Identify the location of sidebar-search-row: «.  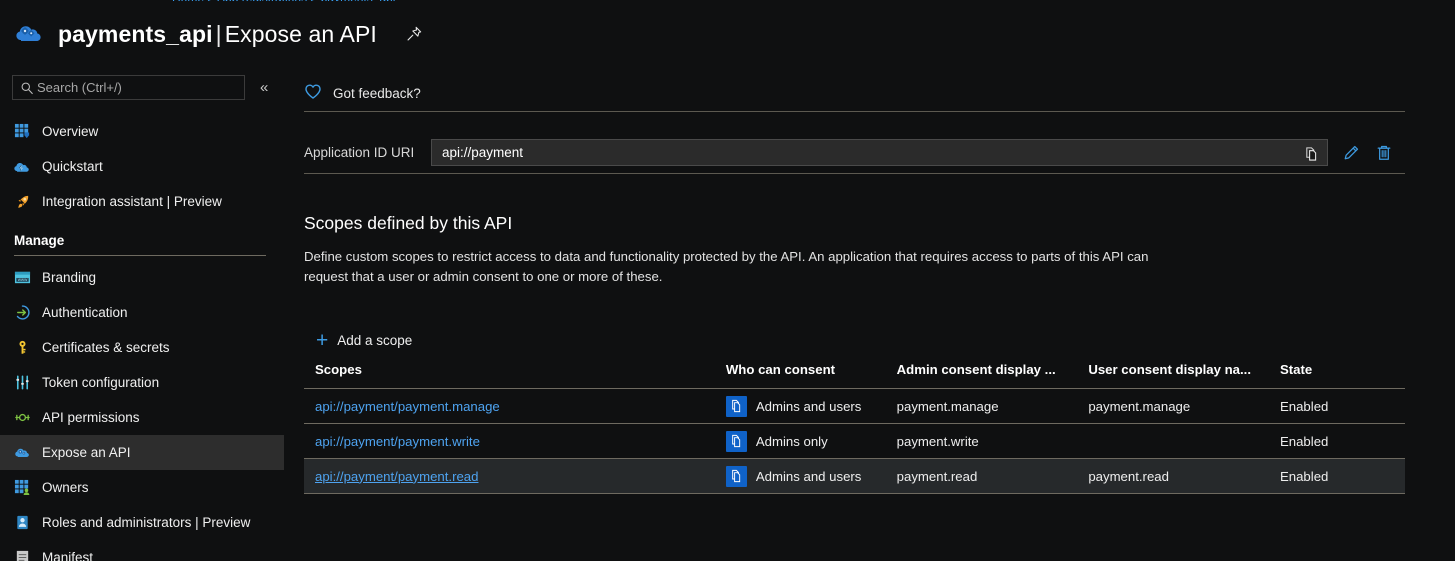
(145, 87).